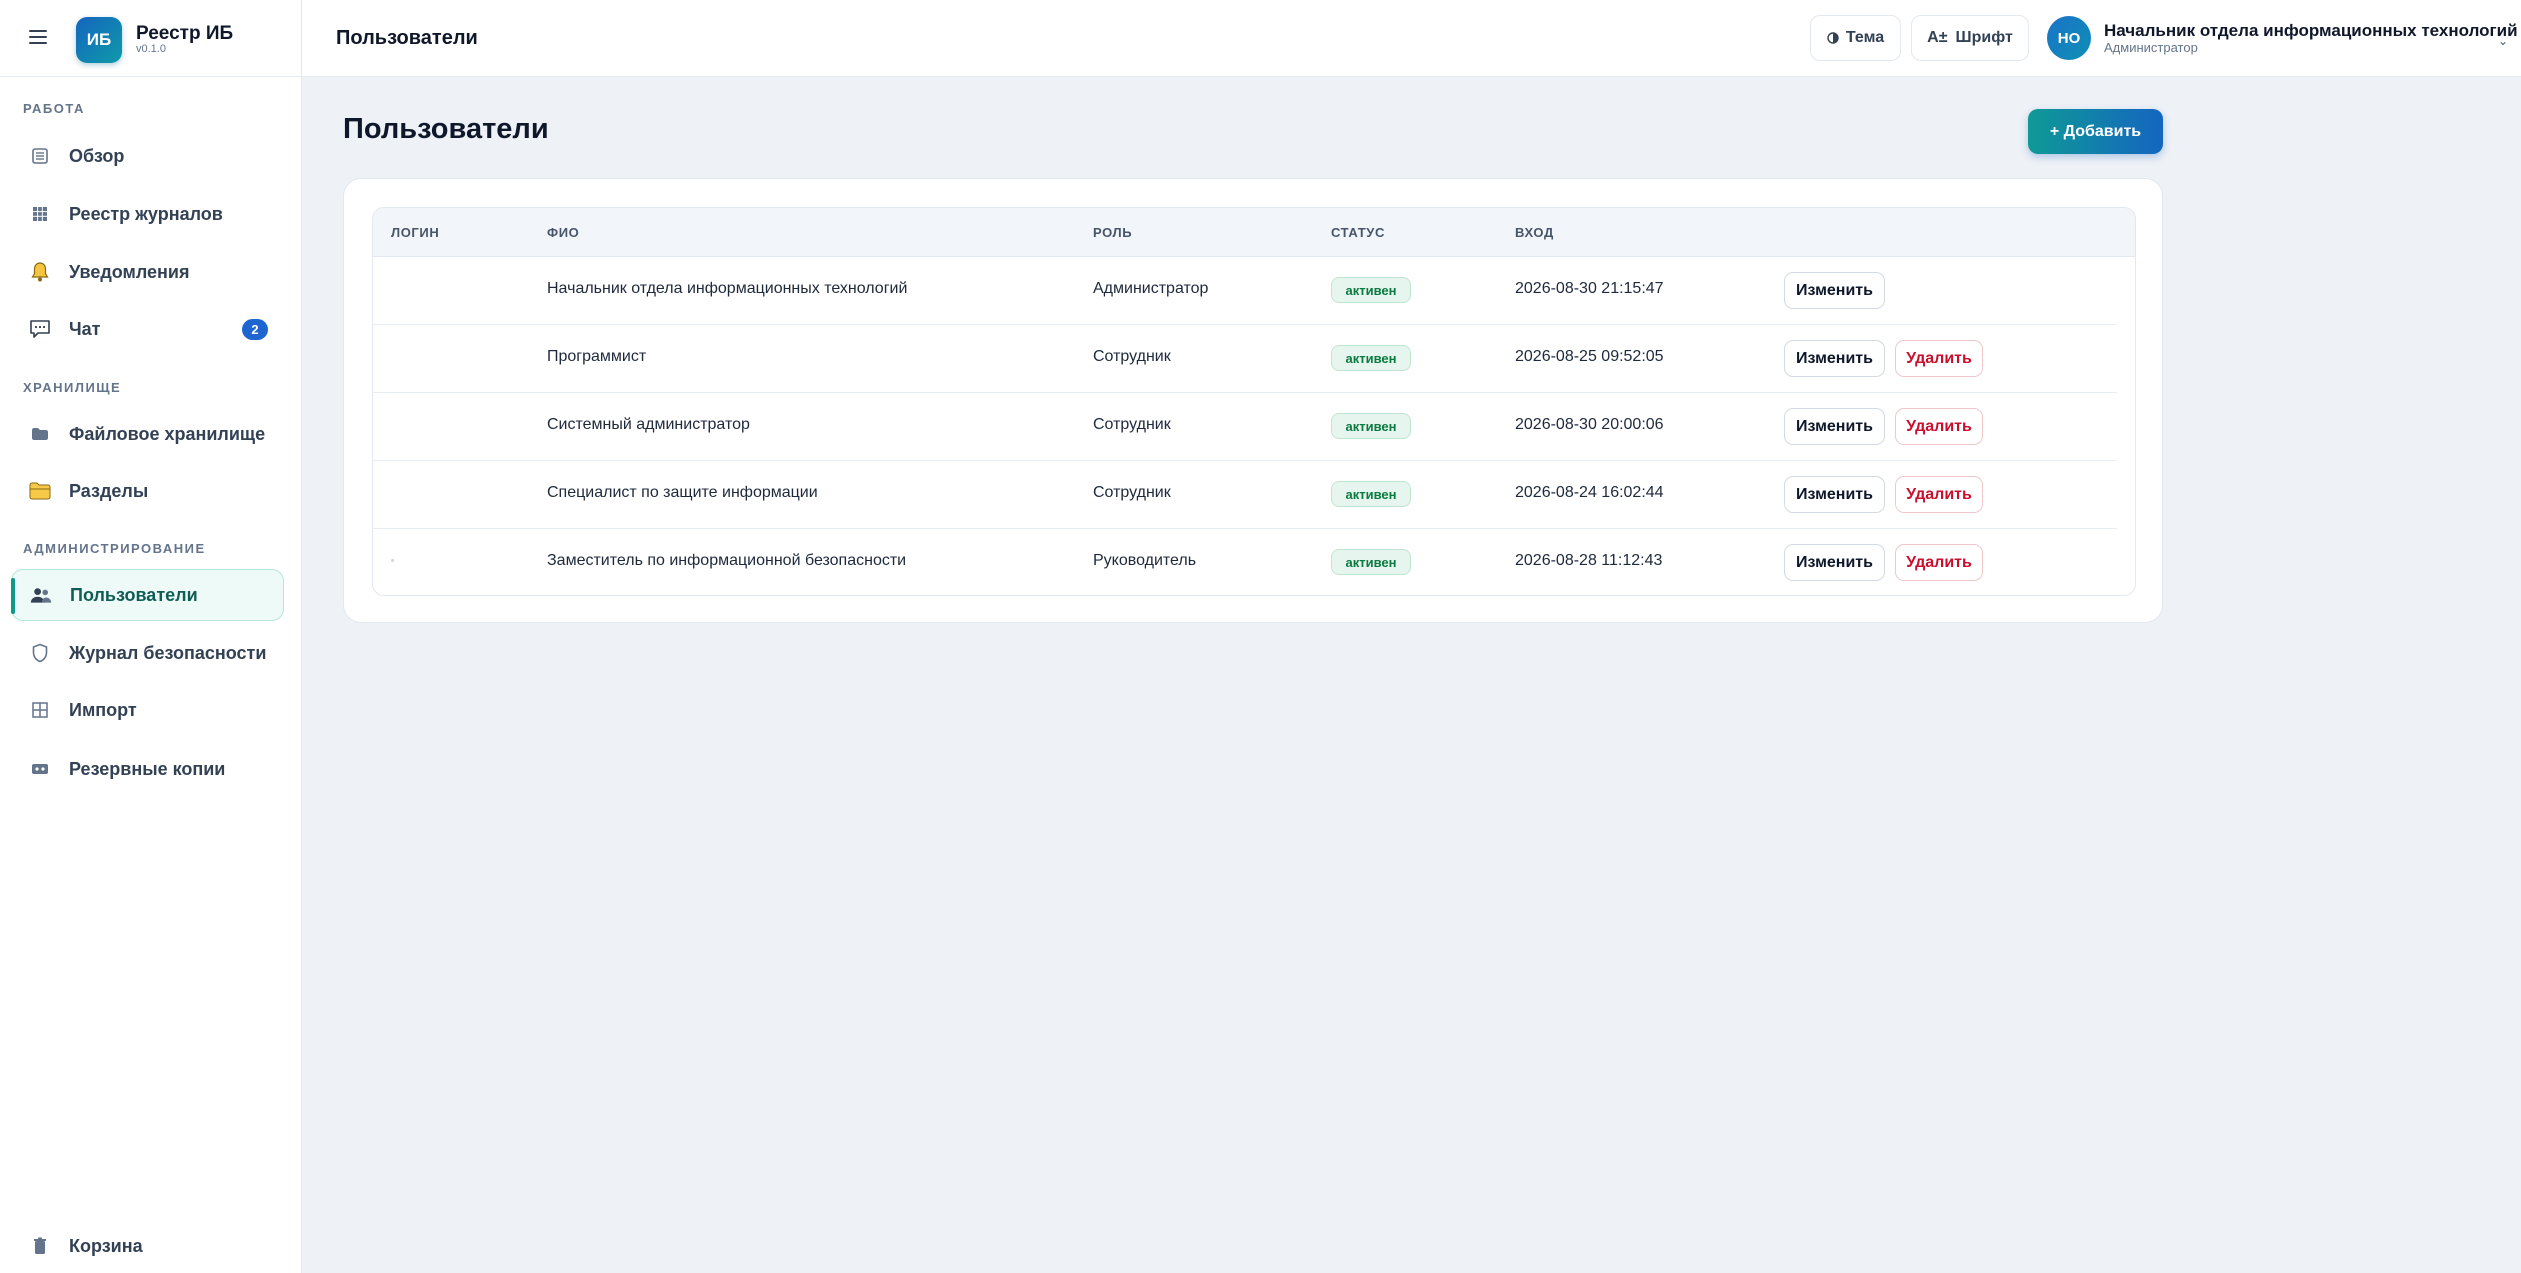  I want to click on sidebar-brand: ИБ Реестр ИБ v0.1.0, so click(151, 38).